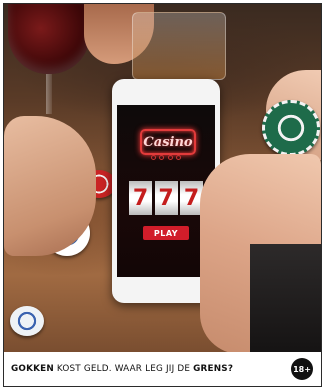  I want to click on wine-glass-stem, so click(49, 94).